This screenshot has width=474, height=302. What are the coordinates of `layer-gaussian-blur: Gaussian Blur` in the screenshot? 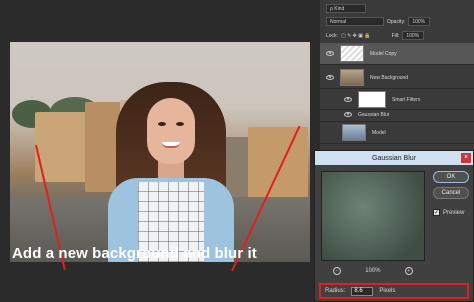 It's located at (397, 115).